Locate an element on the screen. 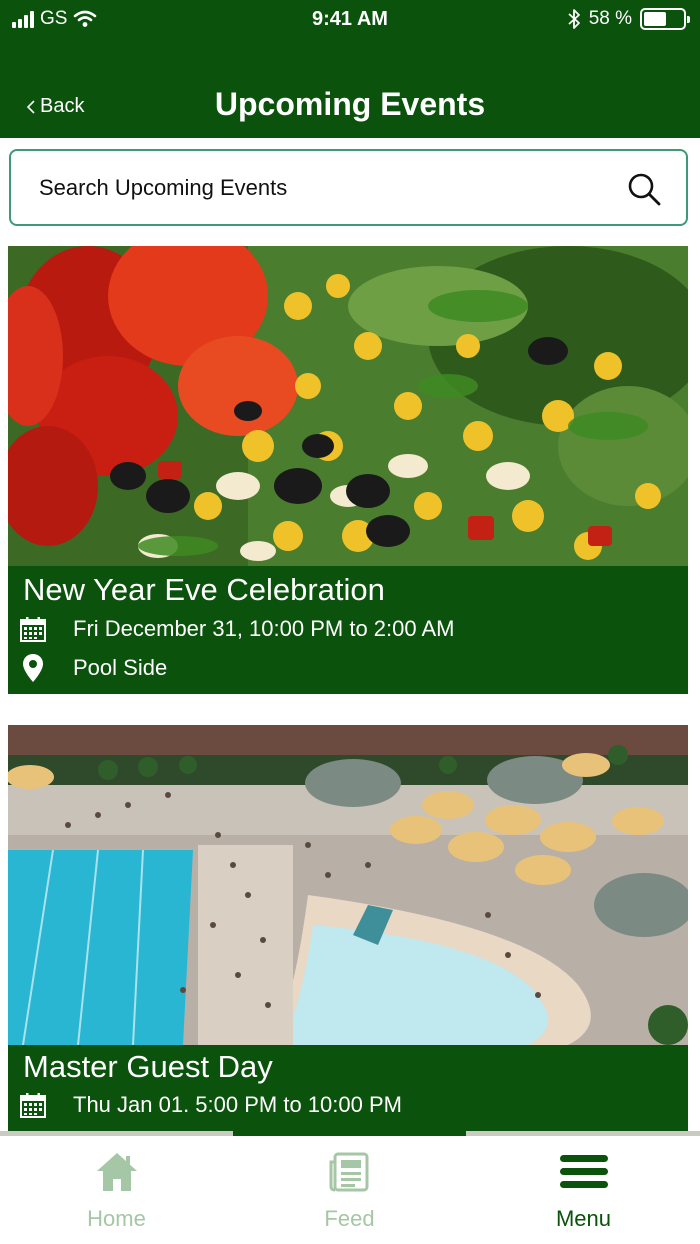 This screenshot has height=1244, width=700. tab-home: Home is located at coordinates (116, 1191).